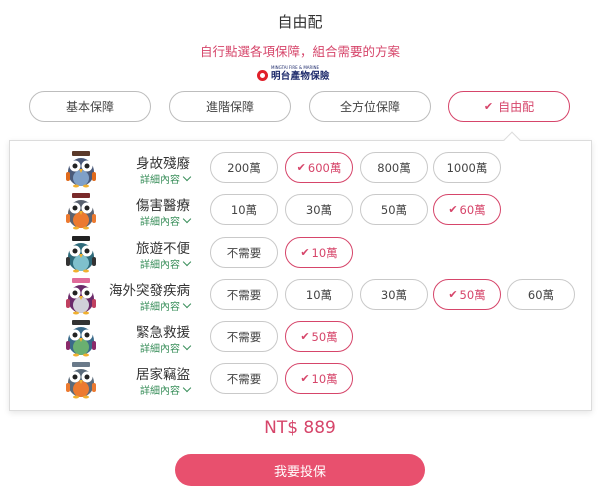  I want to click on option-label: 200萬, so click(244, 167).